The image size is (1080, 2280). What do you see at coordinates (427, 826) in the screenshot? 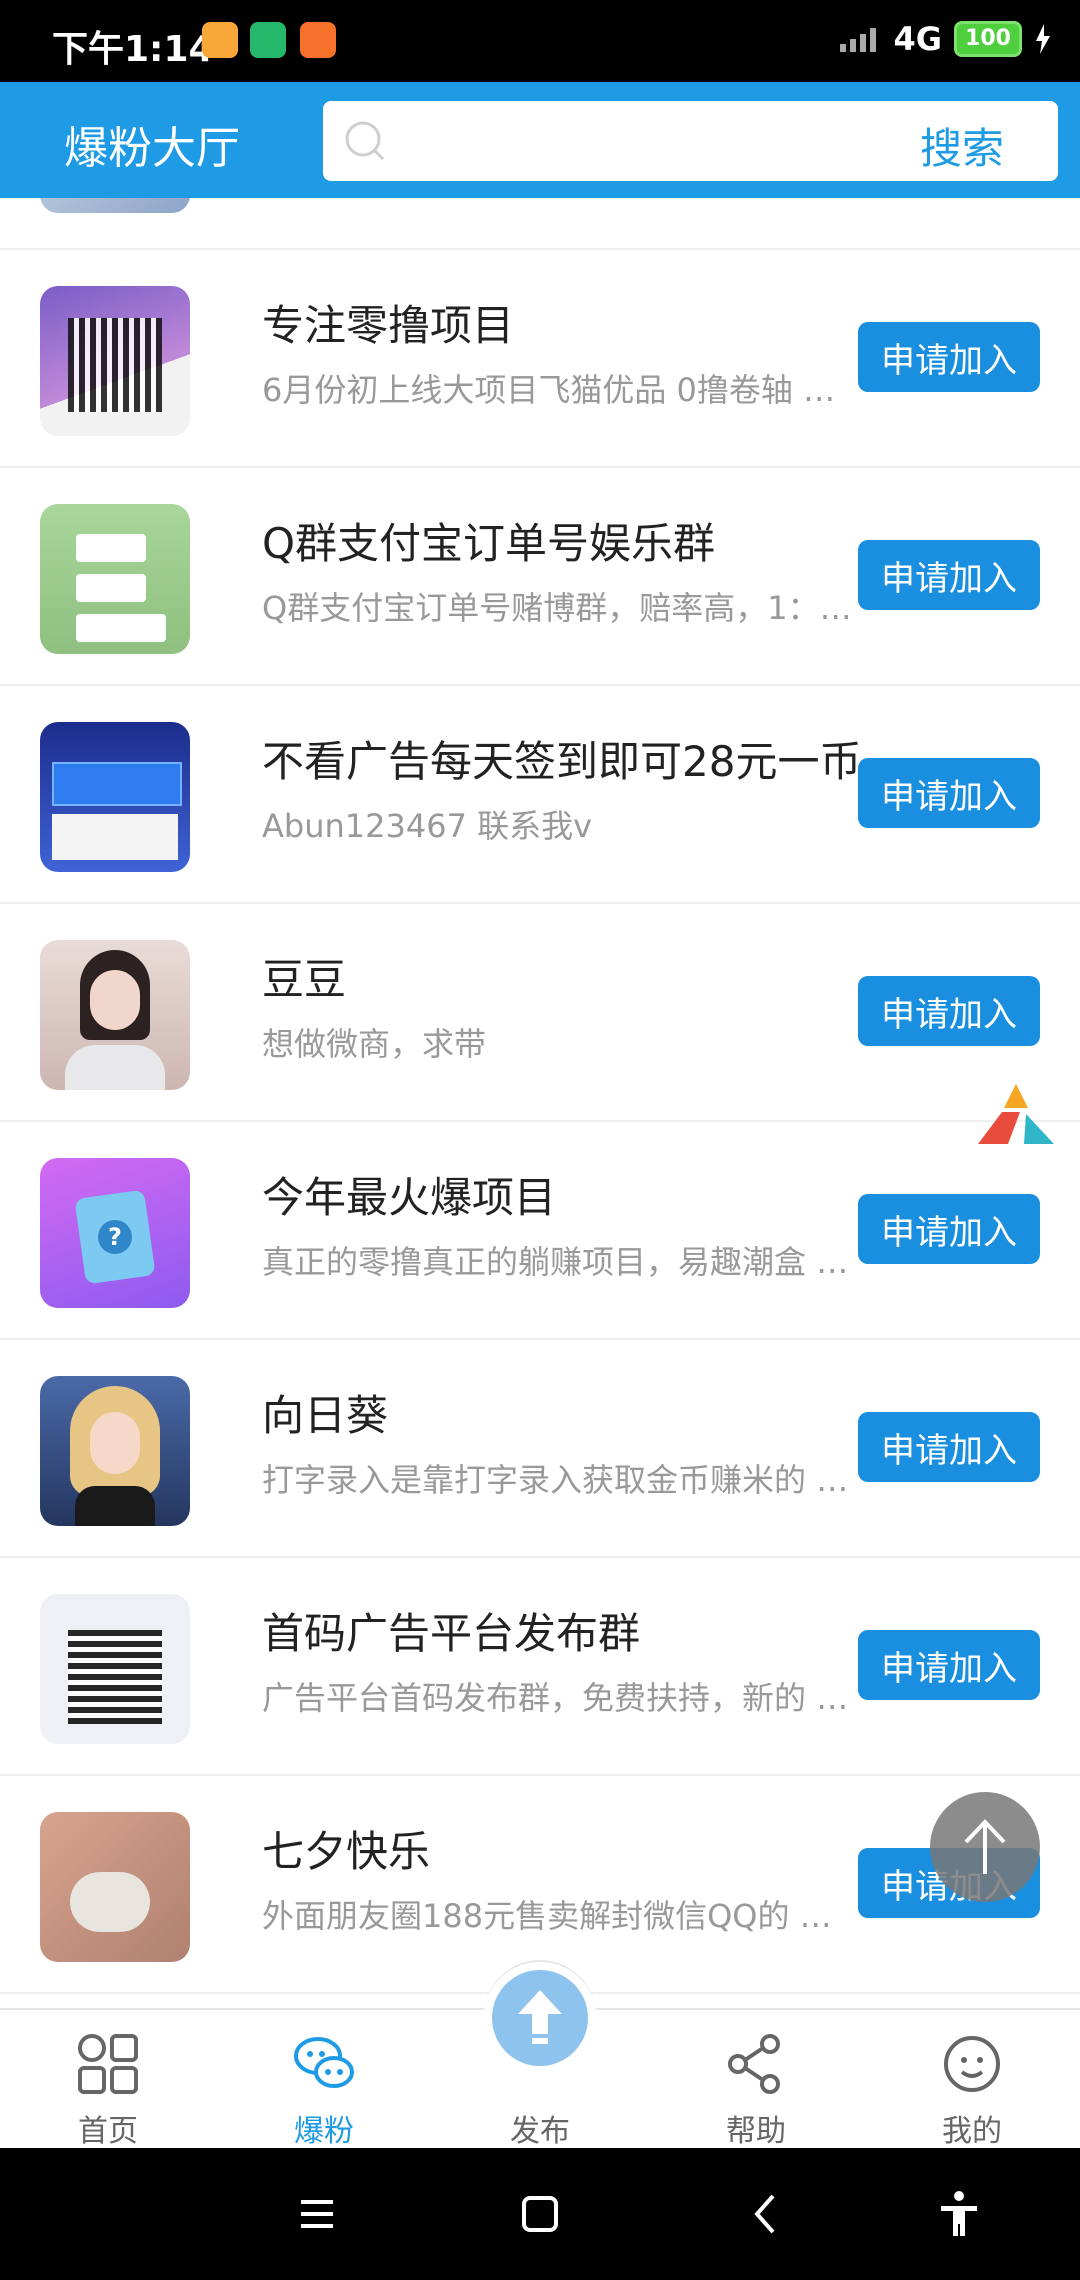
I see `group-description: Abun123467 联系我v` at bounding box center [427, 826].